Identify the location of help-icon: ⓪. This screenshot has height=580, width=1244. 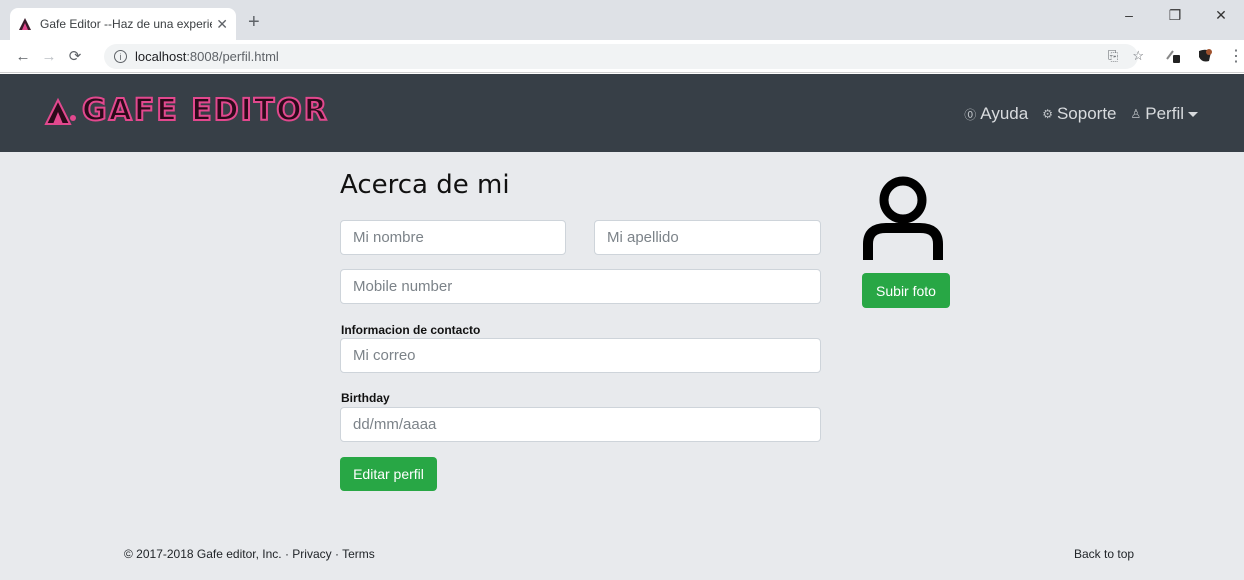
(970, 114).